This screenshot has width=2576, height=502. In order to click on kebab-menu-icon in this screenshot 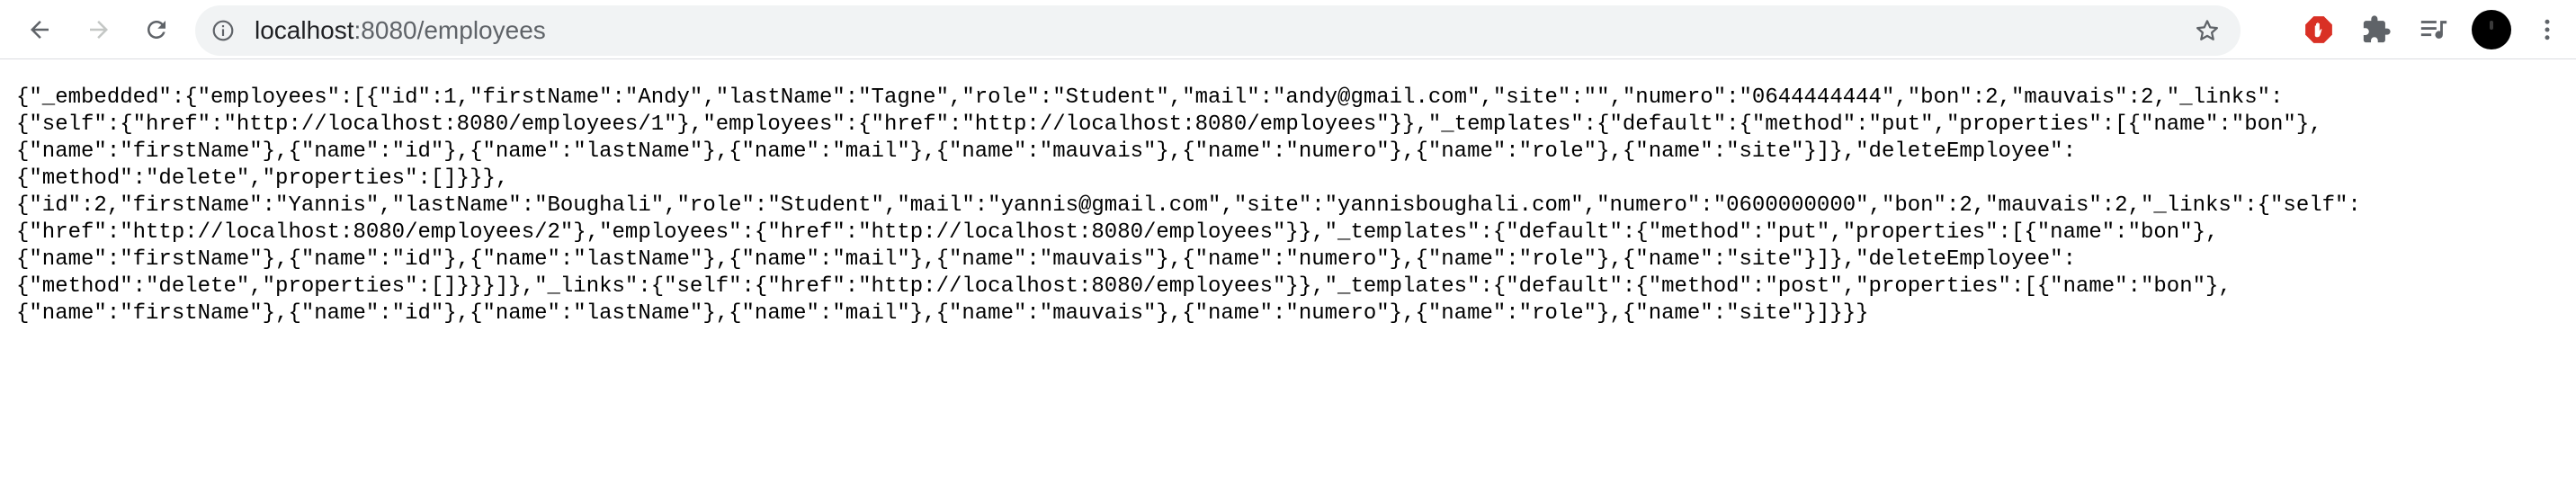, I will do `click(2547, 29)`.